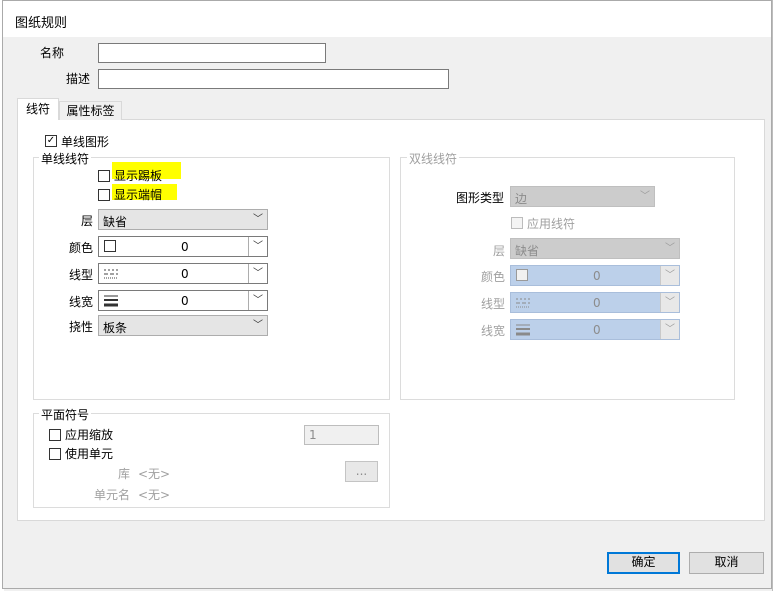  What do you see at coordinates (65, 158) in the screenshot?
I see `single-line-symbol-legend: 单线线符` at bounding box center [65, 158].